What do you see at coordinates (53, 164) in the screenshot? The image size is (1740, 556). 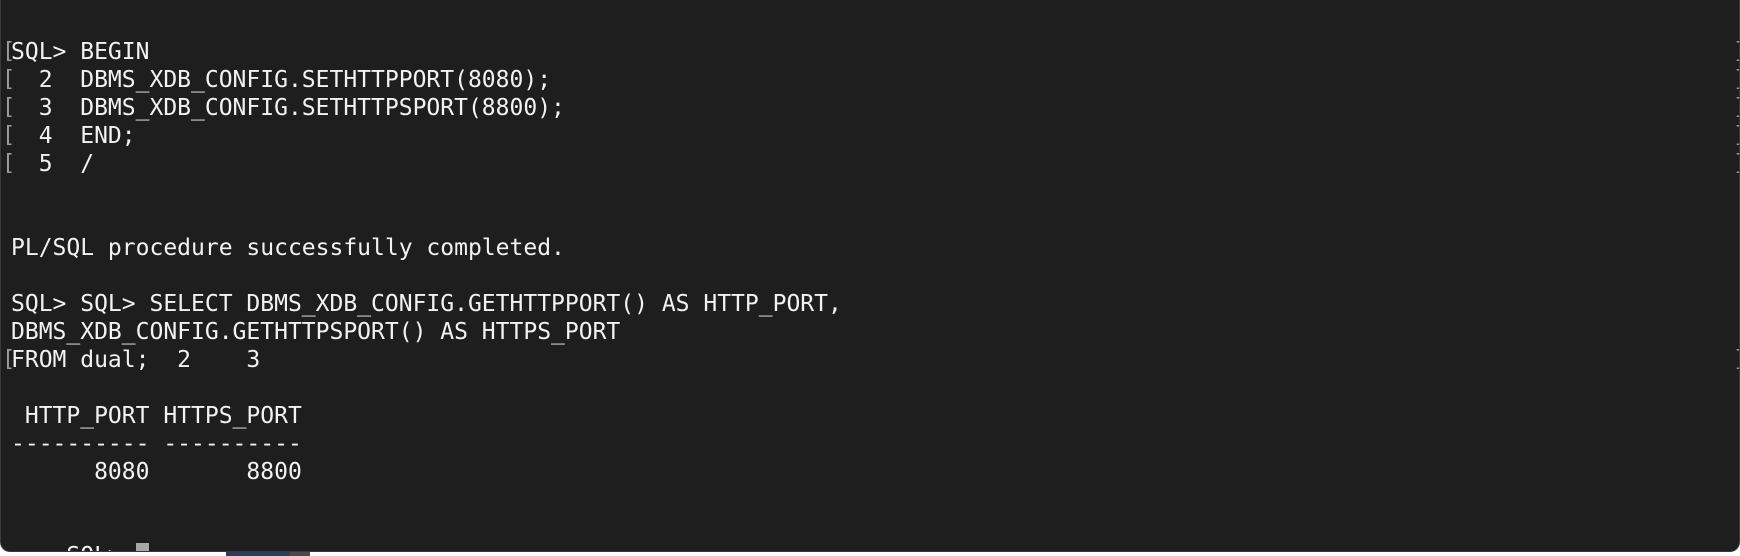 I see `terminal-line-text: 5 /` at bounding box center [53, 164].